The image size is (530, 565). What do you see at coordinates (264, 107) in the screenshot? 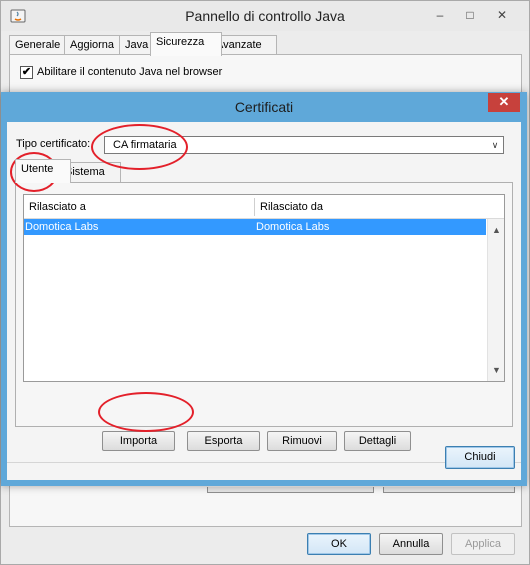
I see `dialog-title: Certificati` at bounding box center [264, 107].